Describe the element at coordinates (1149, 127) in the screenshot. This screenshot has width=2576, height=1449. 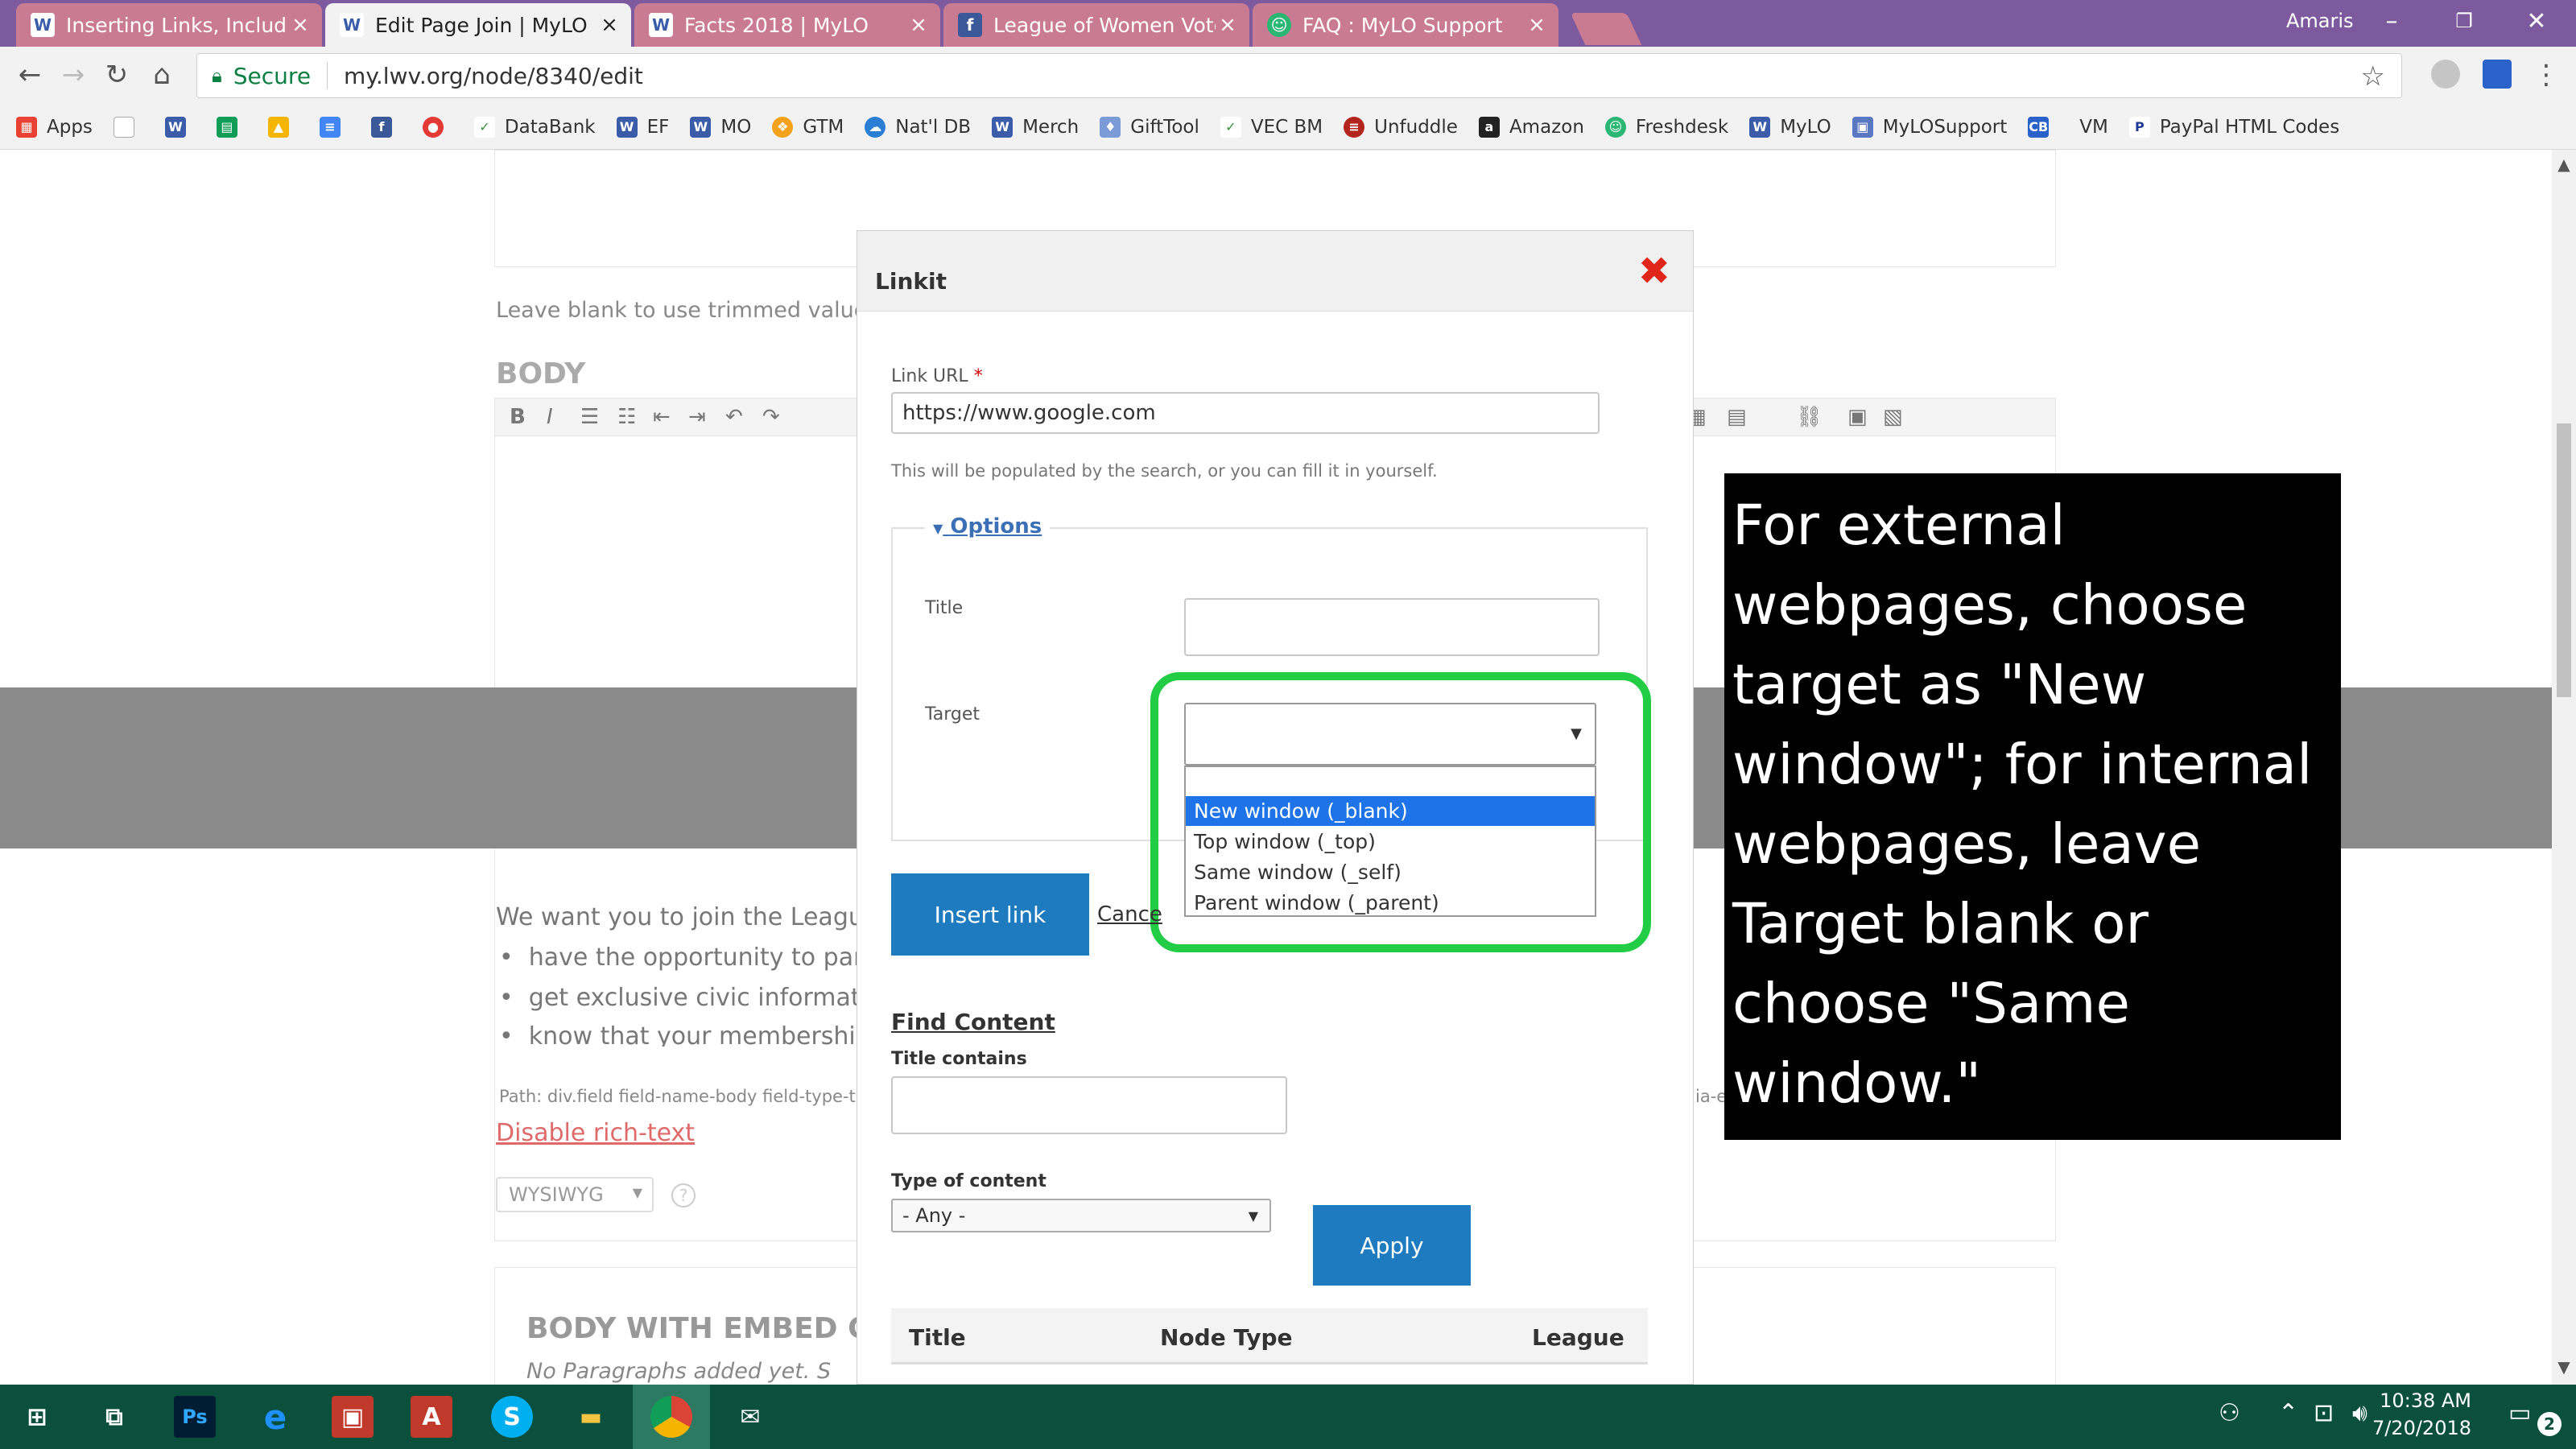
I see `bookmark-gifttool: ♦ GiftTool` at that location.